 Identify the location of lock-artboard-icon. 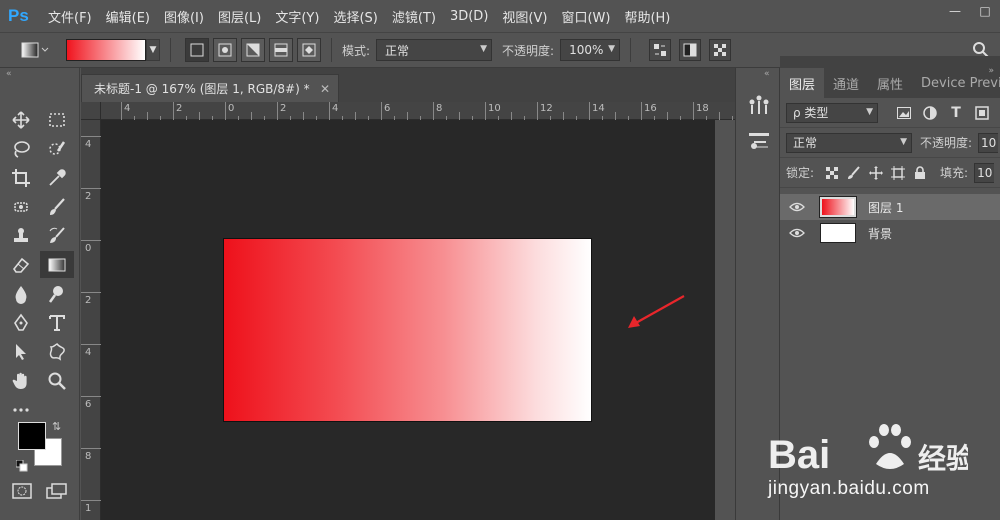
(898, 173).